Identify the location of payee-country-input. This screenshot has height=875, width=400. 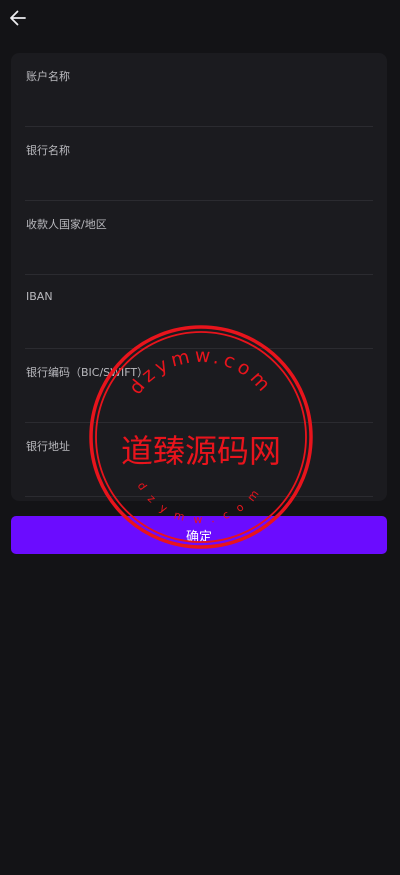
(199, 252).